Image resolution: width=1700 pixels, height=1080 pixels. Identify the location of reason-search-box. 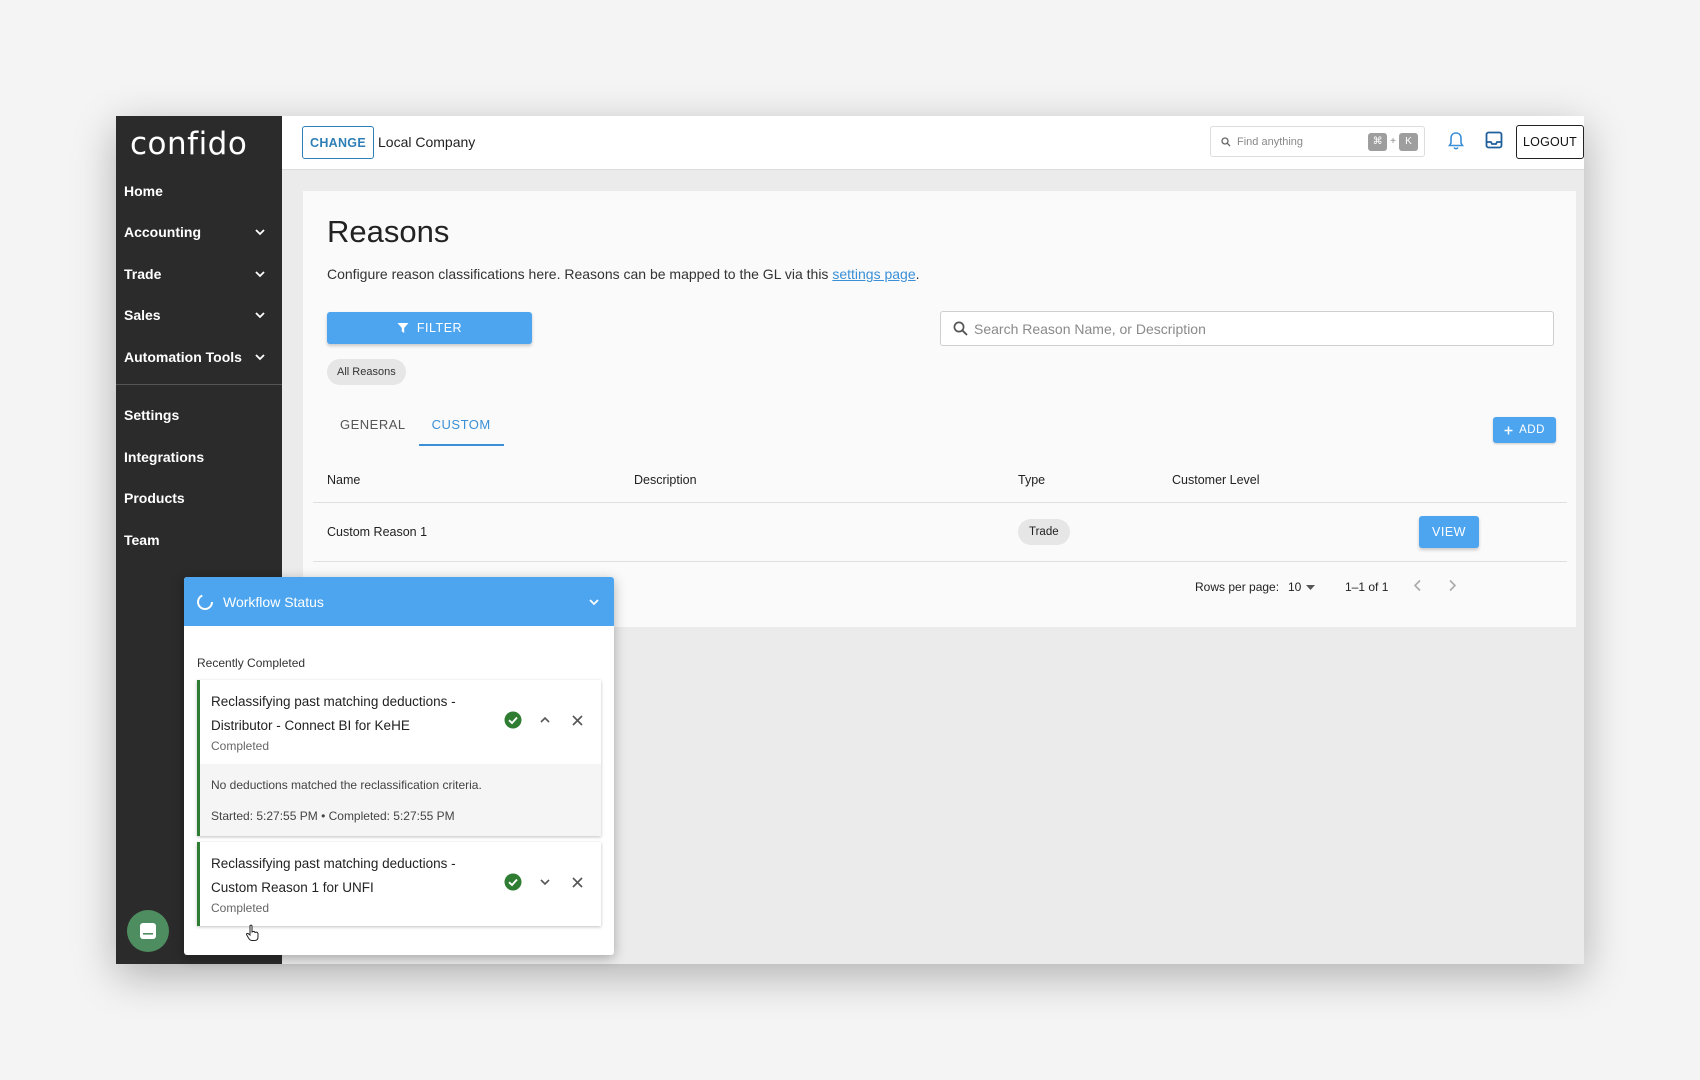
(1247, 328).